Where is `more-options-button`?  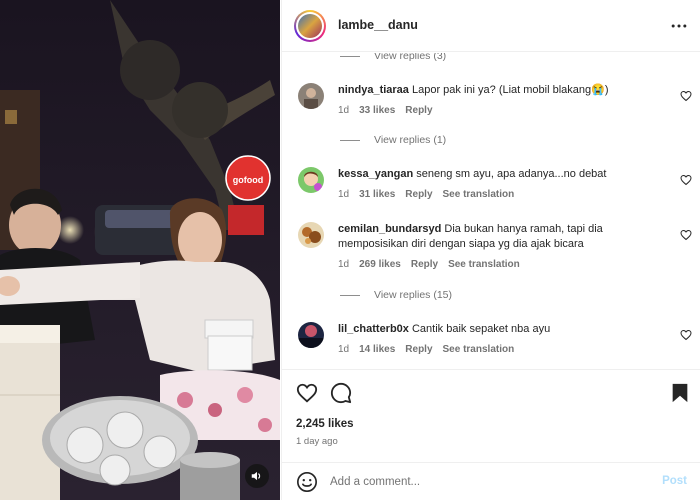 more-options-button is located at coordinates (679, 26).